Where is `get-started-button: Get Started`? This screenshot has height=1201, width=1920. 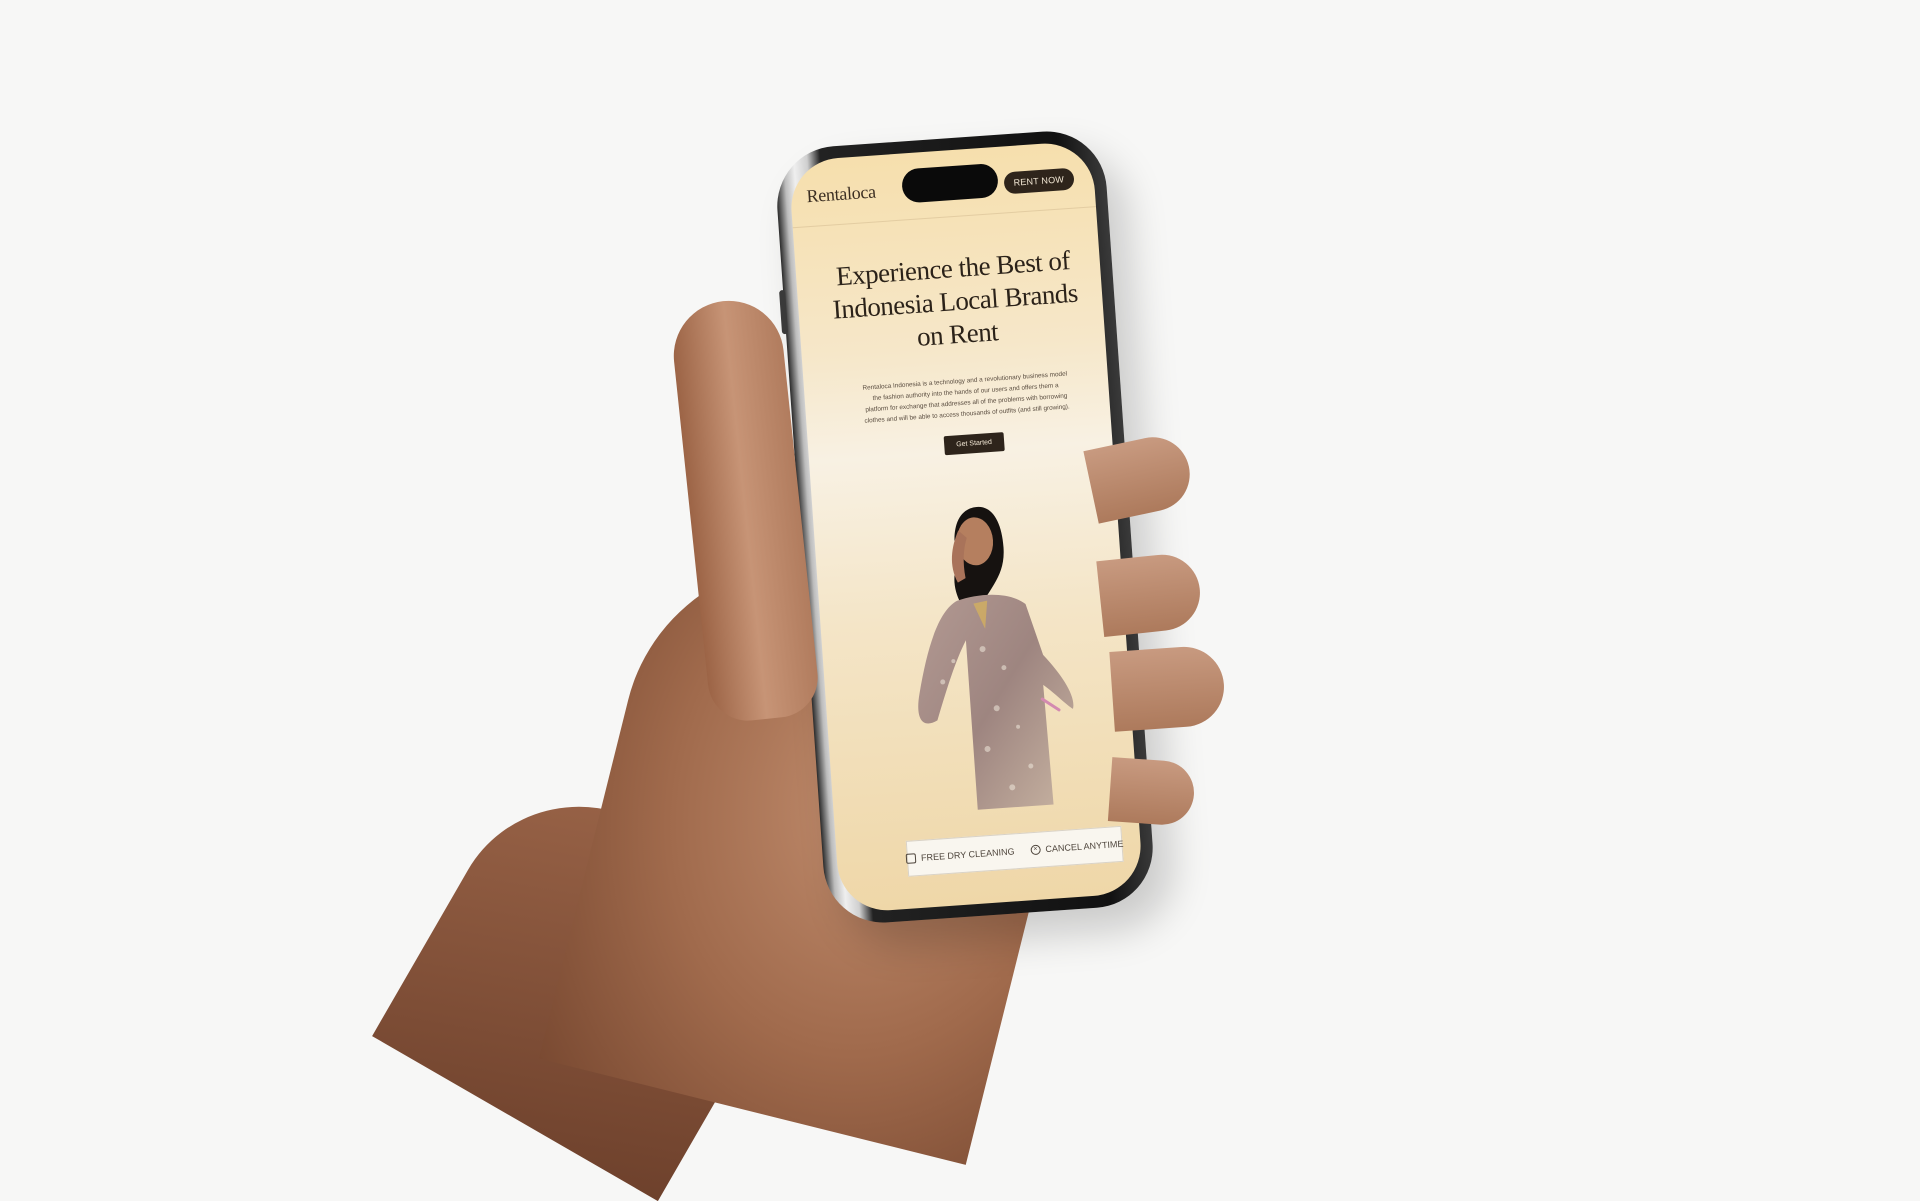
get-started-button: Get Started is located at coordinates (974, 444).